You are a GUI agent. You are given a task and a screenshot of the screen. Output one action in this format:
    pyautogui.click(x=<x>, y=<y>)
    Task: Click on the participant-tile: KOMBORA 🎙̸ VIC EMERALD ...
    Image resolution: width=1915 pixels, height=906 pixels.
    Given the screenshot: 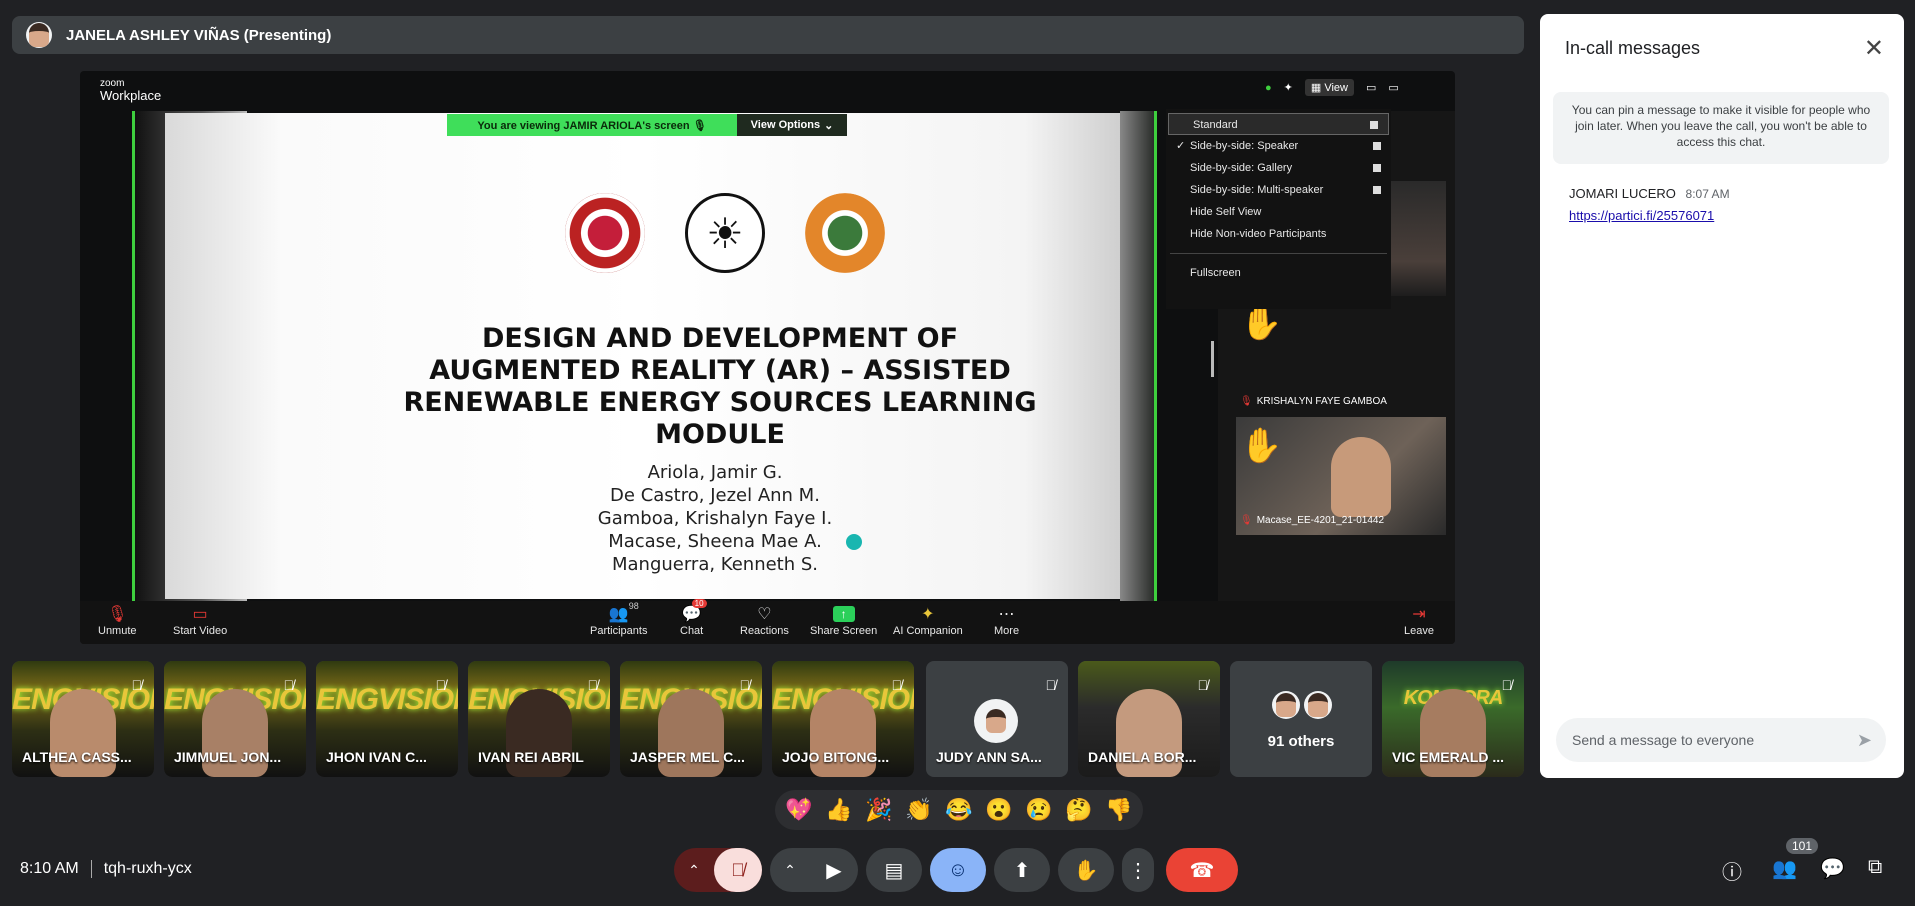 What is the action you would take?
    pyautogui.click(x=1453, y=719)
    